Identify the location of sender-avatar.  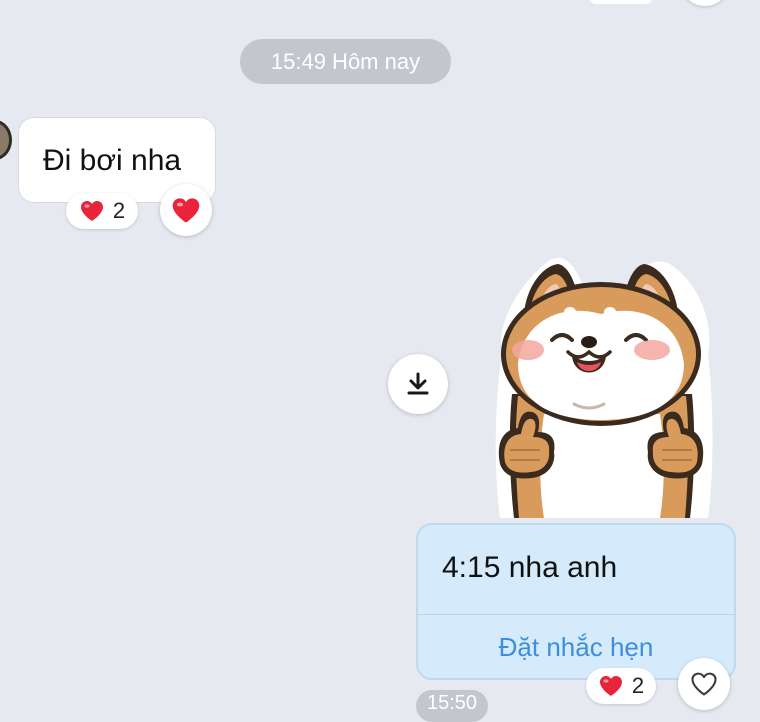
(6, 140).